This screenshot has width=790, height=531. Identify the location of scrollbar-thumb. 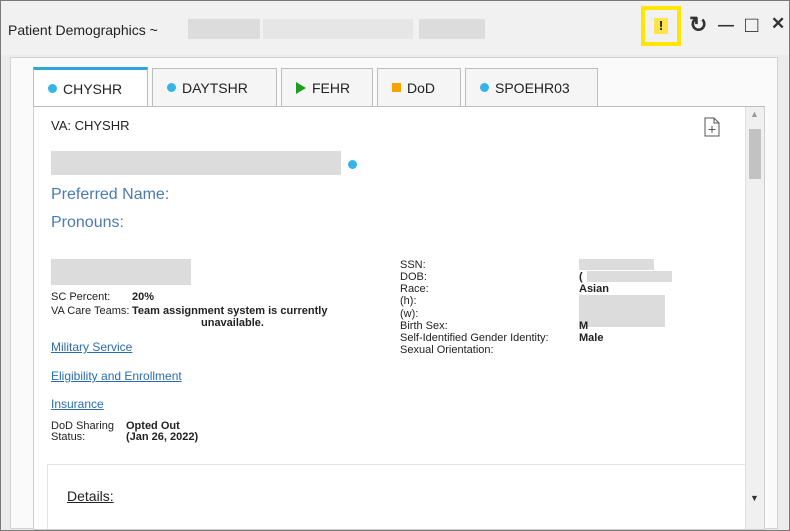
(755, 154).